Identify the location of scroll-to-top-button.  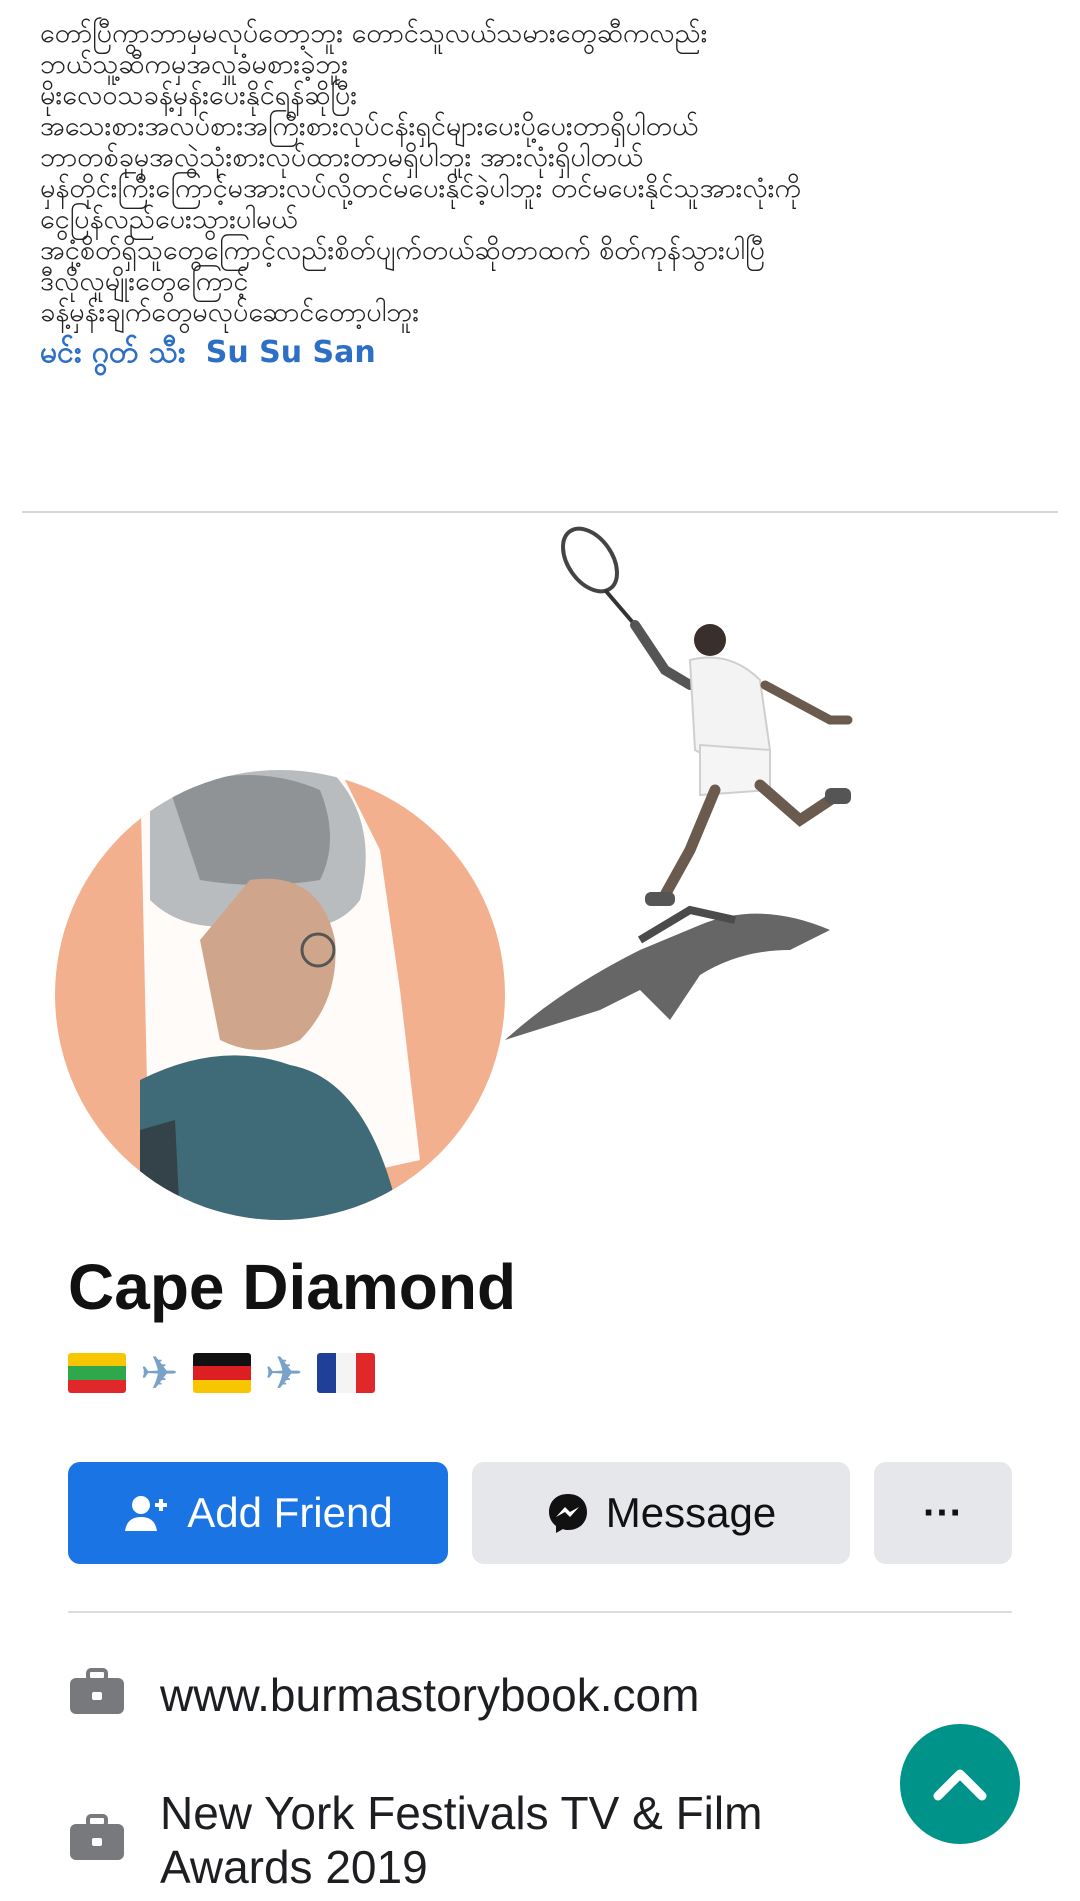
(960, 1784).